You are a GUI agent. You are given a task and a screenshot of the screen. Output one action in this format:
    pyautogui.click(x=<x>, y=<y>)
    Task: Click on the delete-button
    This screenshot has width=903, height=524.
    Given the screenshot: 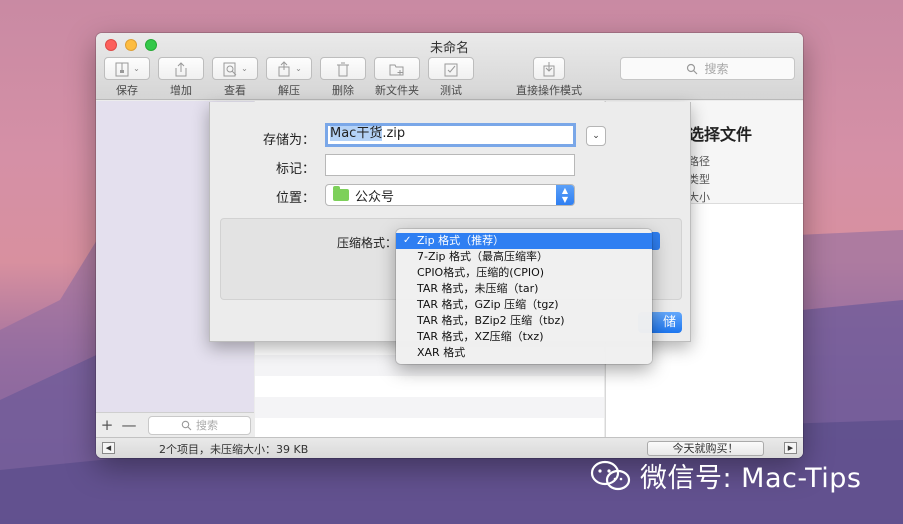 What is the action you would take?
    pyautogui.click(x=343, y=68)
    